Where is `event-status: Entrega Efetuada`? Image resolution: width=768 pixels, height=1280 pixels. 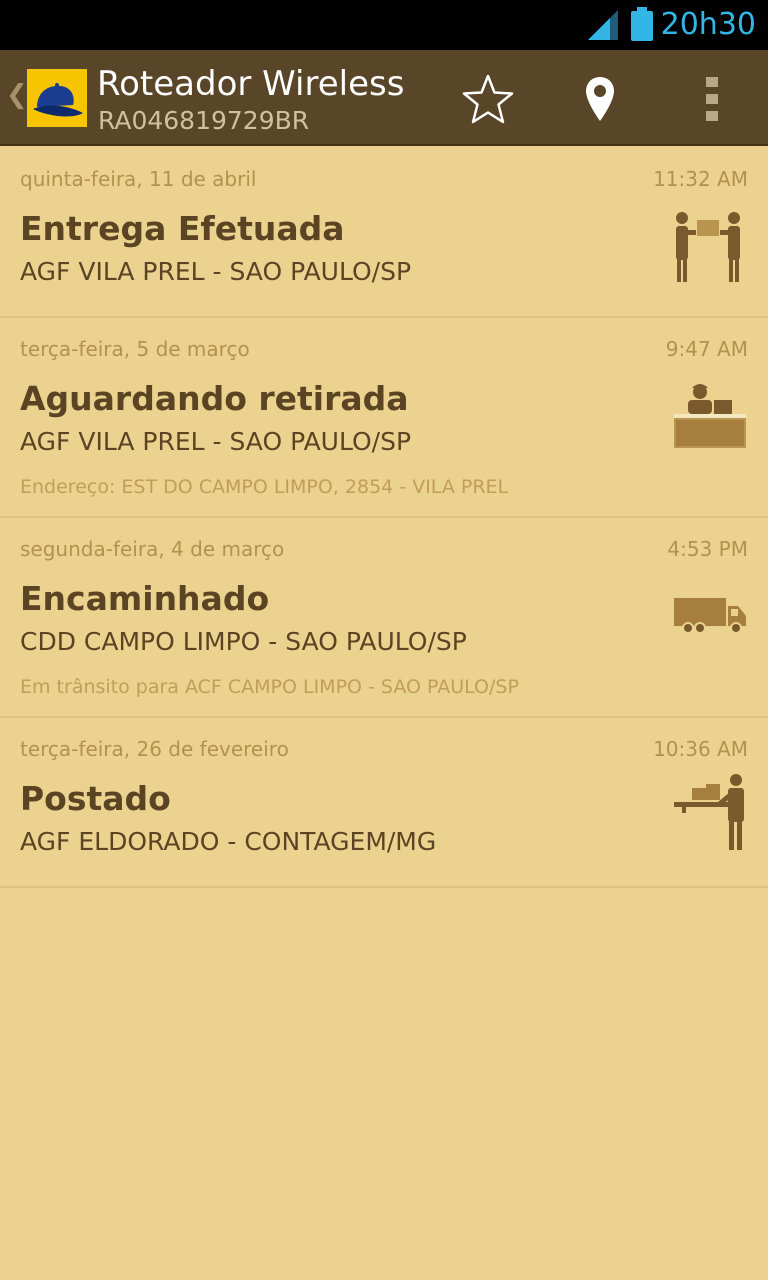
event-status: Entrega Efetuada is located at coordinates (182, 228).